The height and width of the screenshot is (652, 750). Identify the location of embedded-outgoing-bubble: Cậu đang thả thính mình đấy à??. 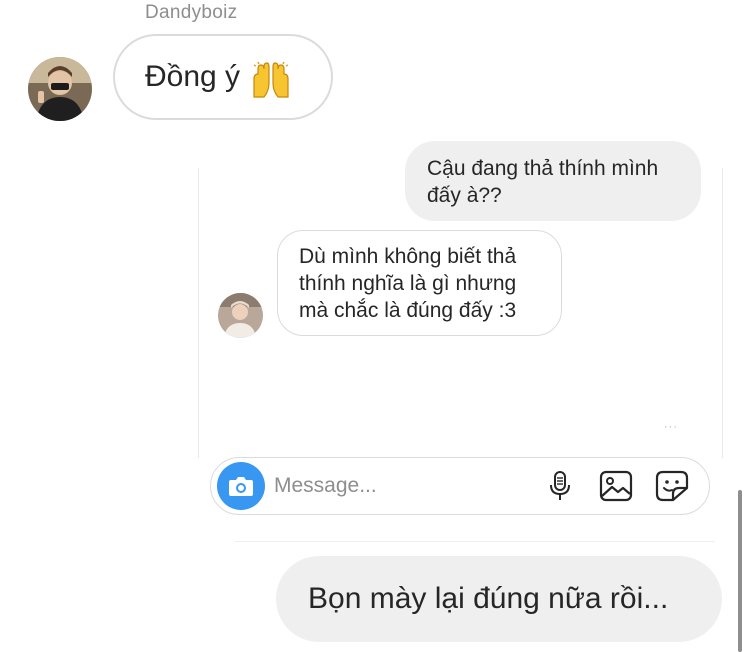
(553, 181).